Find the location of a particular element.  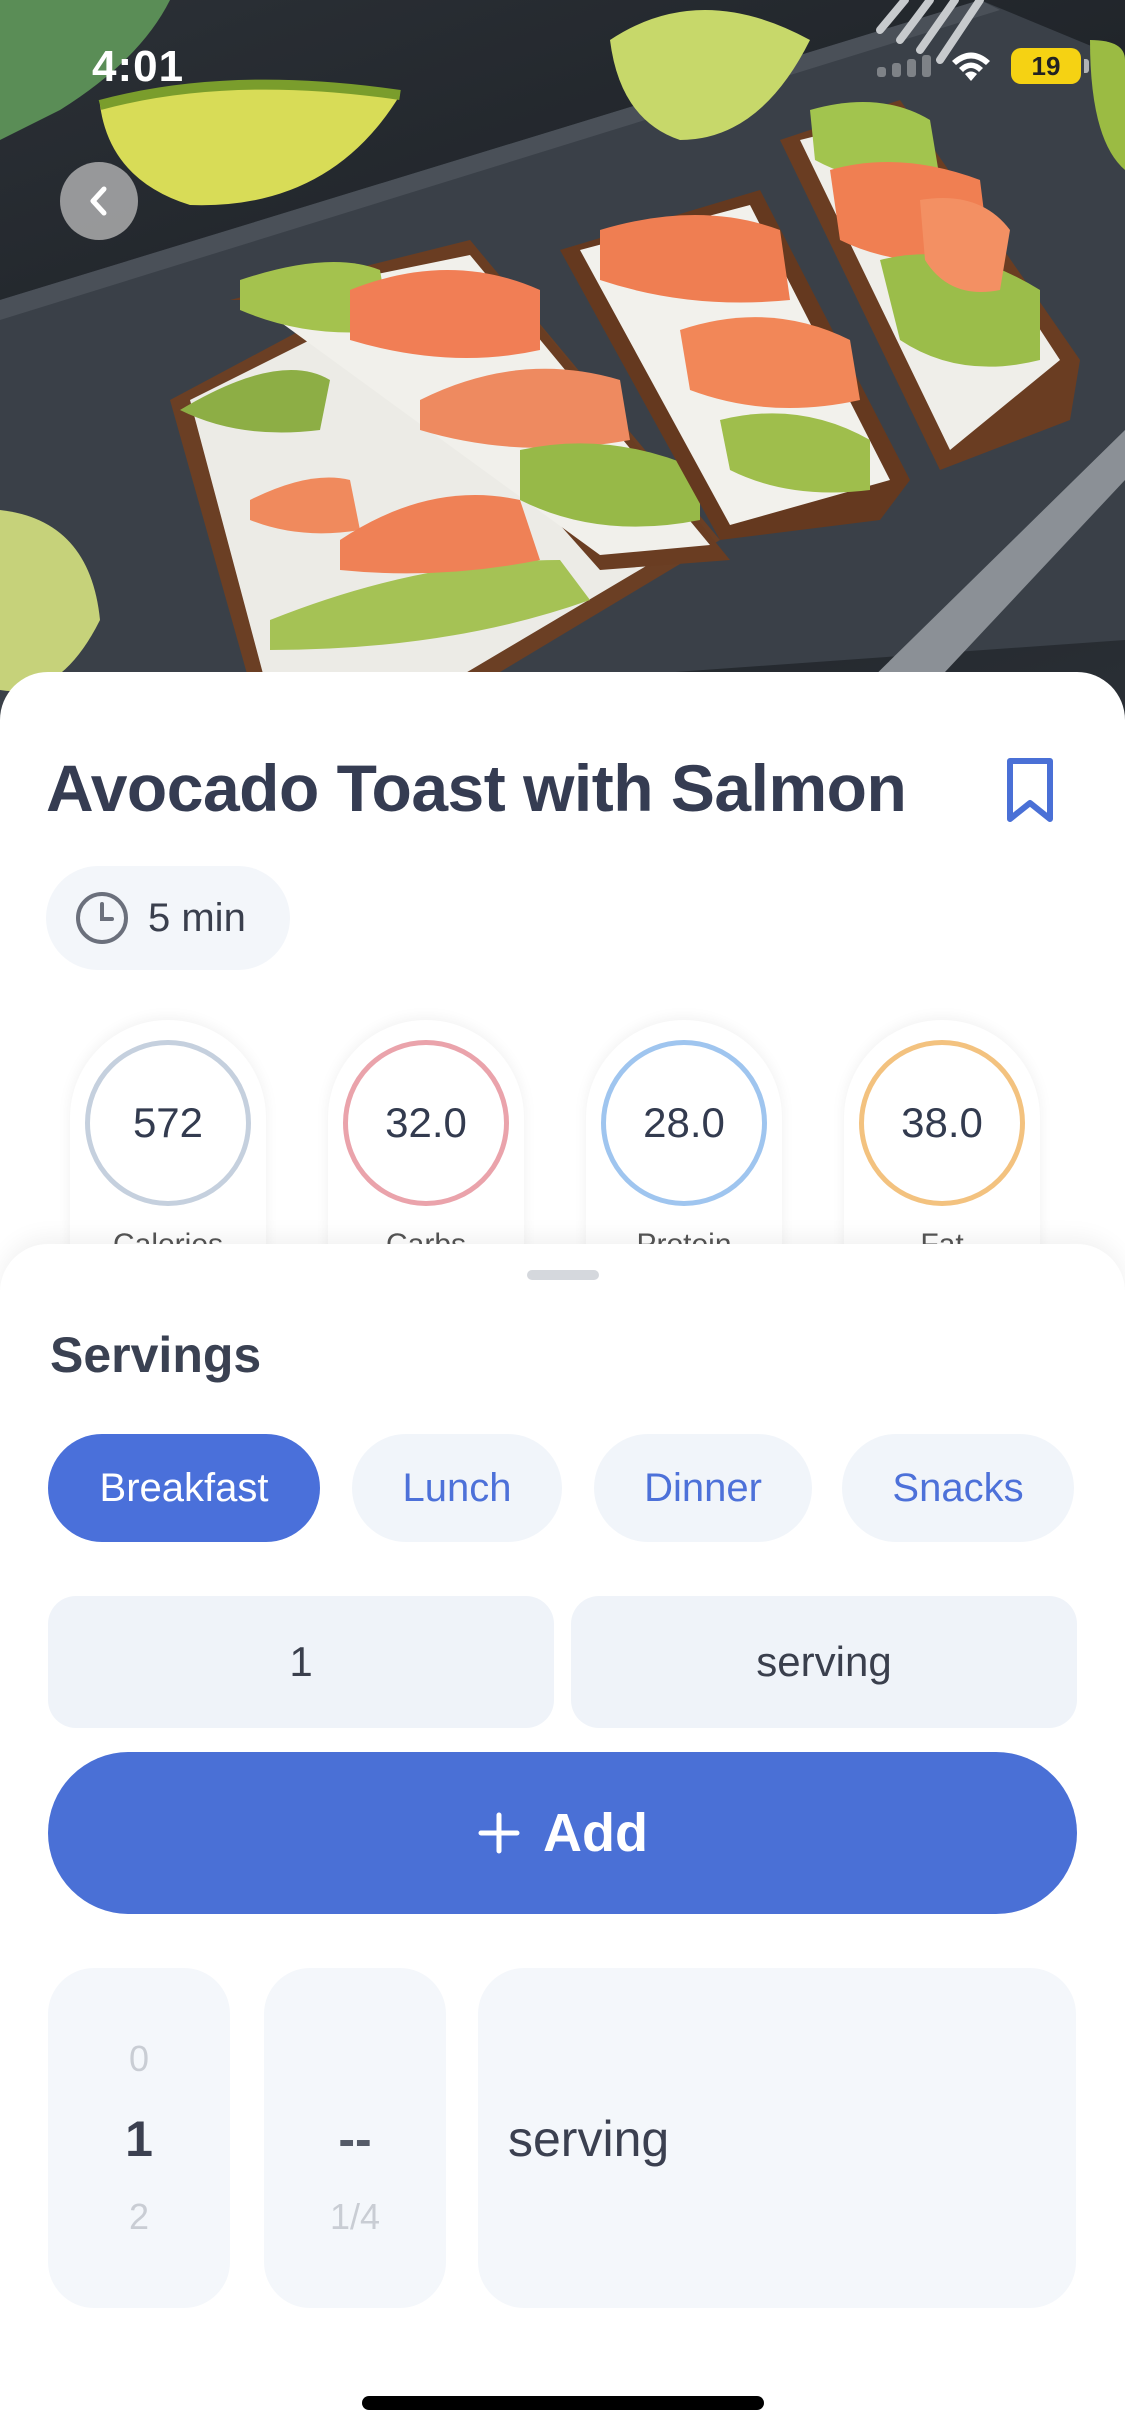

meal-tab-lunch: Lunch is located at coordinates (457, 1488).